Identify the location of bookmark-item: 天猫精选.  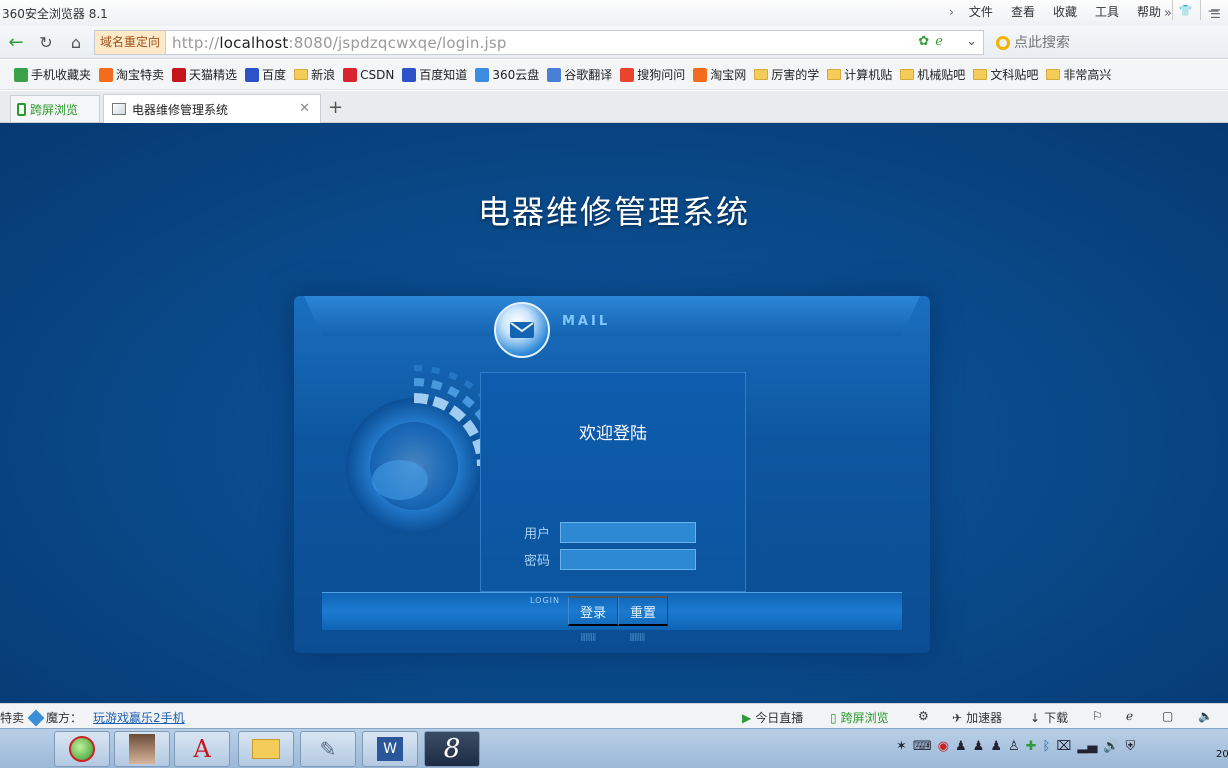
(204, 74).